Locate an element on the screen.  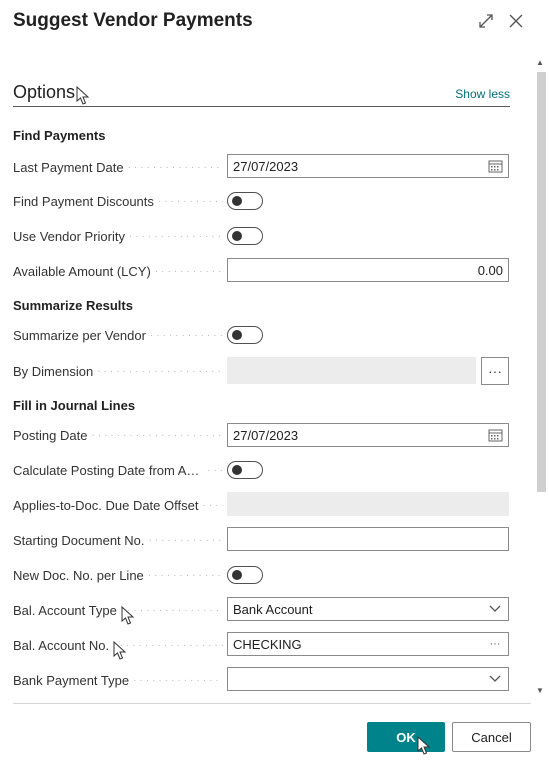
scrollbar-thumb is located at coordinates (541, 282).